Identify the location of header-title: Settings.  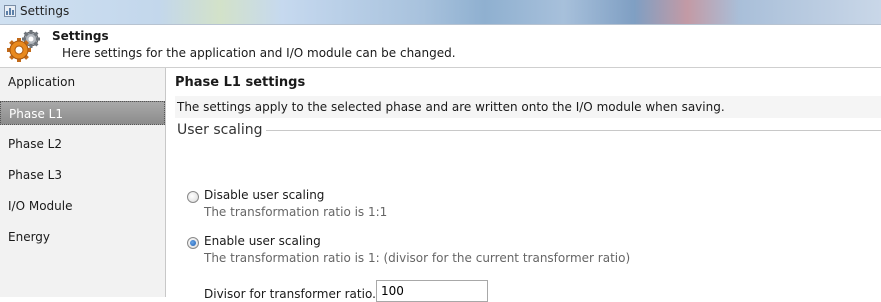
(80, 36).